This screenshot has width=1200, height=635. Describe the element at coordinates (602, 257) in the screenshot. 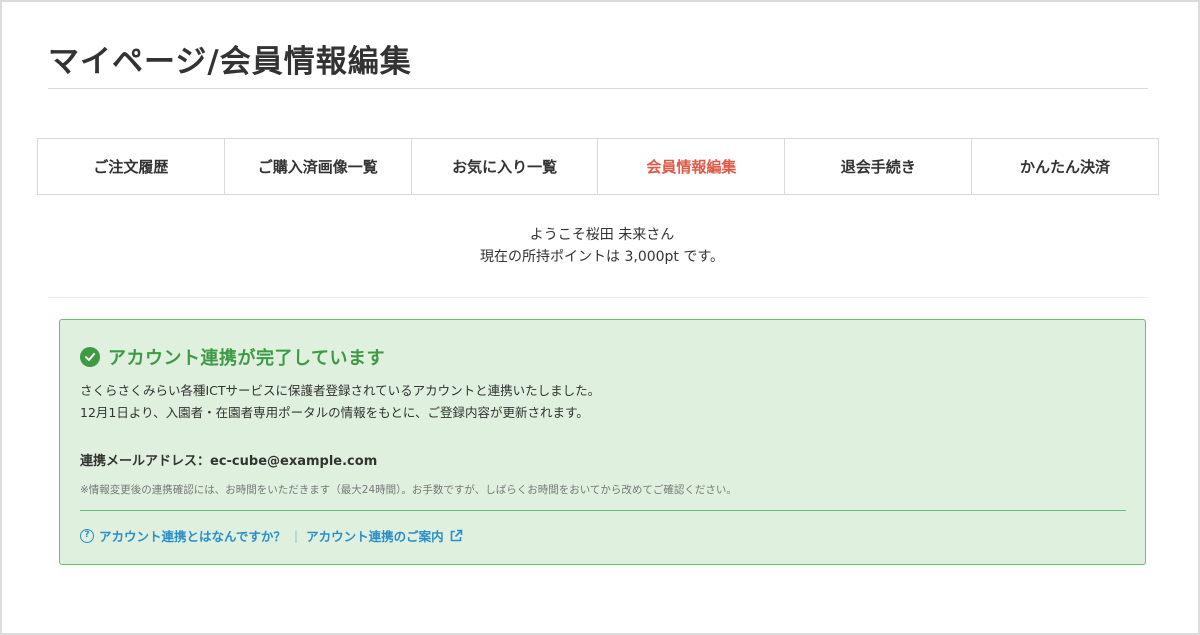

I see `points-balance: 現在の所持ポイントは 3,000pt です。` at that location.